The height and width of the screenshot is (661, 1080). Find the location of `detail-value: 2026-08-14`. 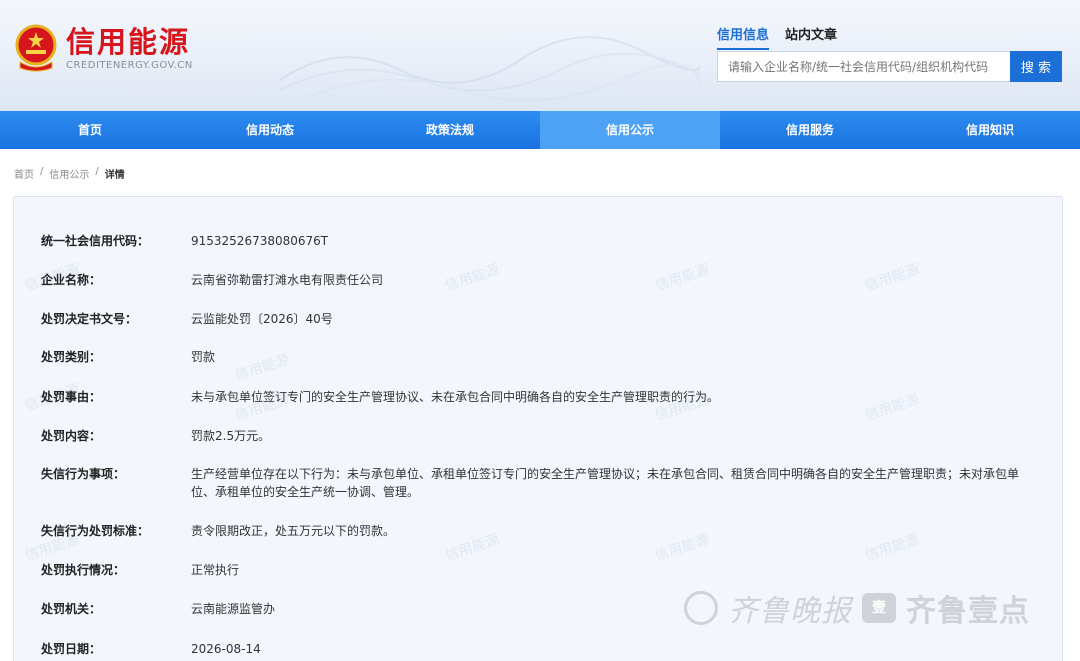

detail-value: 2026-08-14 is located at coordinates (226, 649).